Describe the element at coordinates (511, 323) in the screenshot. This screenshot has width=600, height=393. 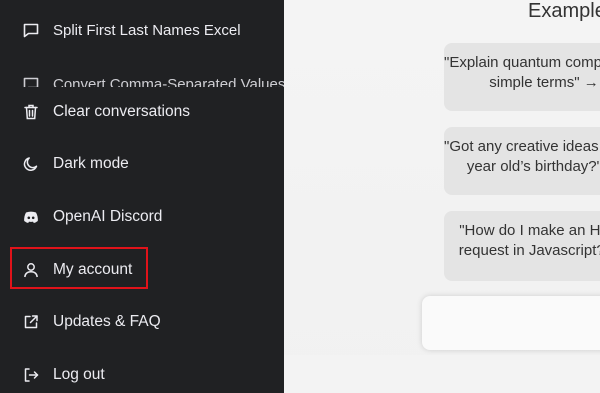
I see `message-input` at that location.